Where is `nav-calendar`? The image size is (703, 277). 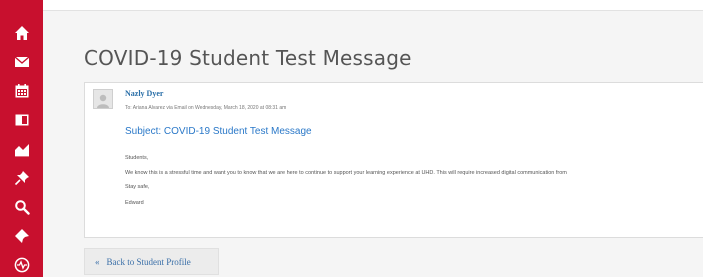
nav-calendar is located at coordinates (21, 91).